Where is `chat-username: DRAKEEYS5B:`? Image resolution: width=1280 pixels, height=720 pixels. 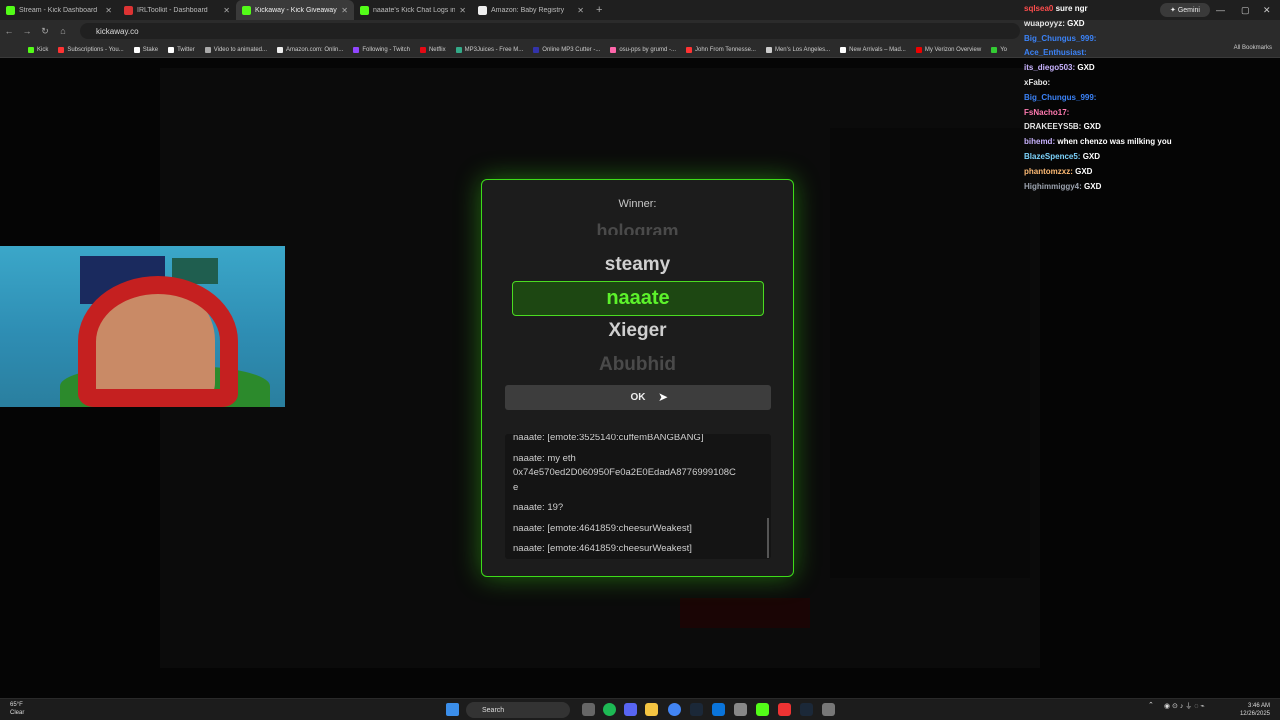 chat-username: DRAKEEYS5B: is located at coordinates (1053, 127).